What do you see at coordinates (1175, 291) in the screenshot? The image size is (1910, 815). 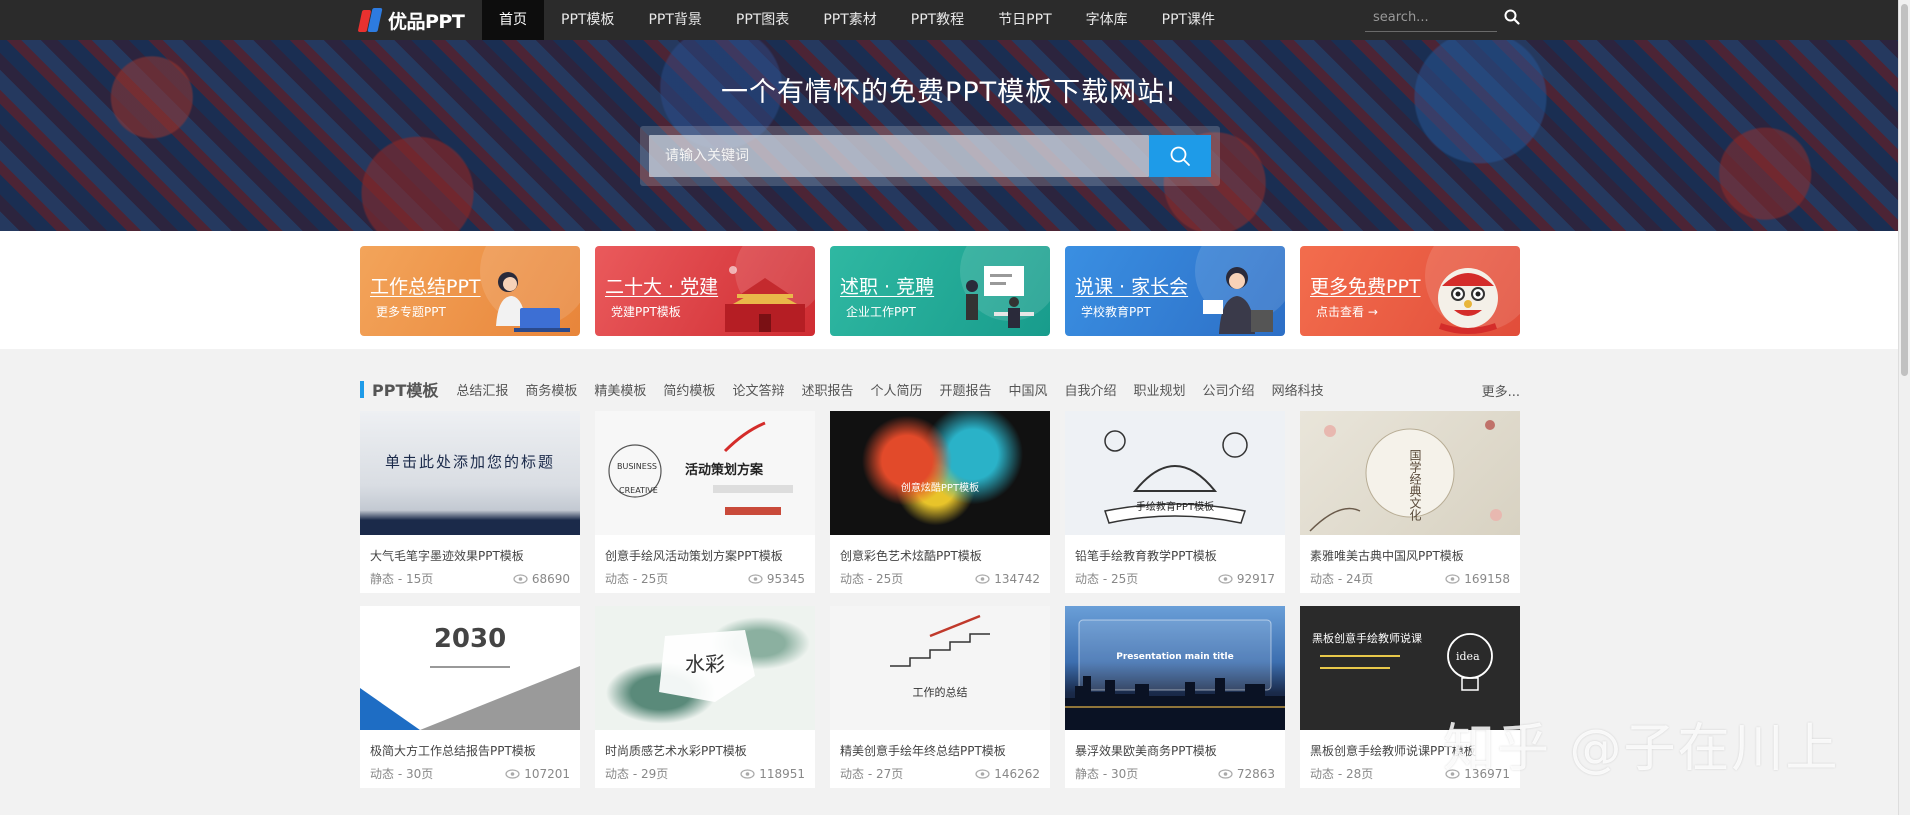 I see `banner-lecture-meeting: 说课 · 家长会 学校教育PPT` at bounding box center [1175, 291].